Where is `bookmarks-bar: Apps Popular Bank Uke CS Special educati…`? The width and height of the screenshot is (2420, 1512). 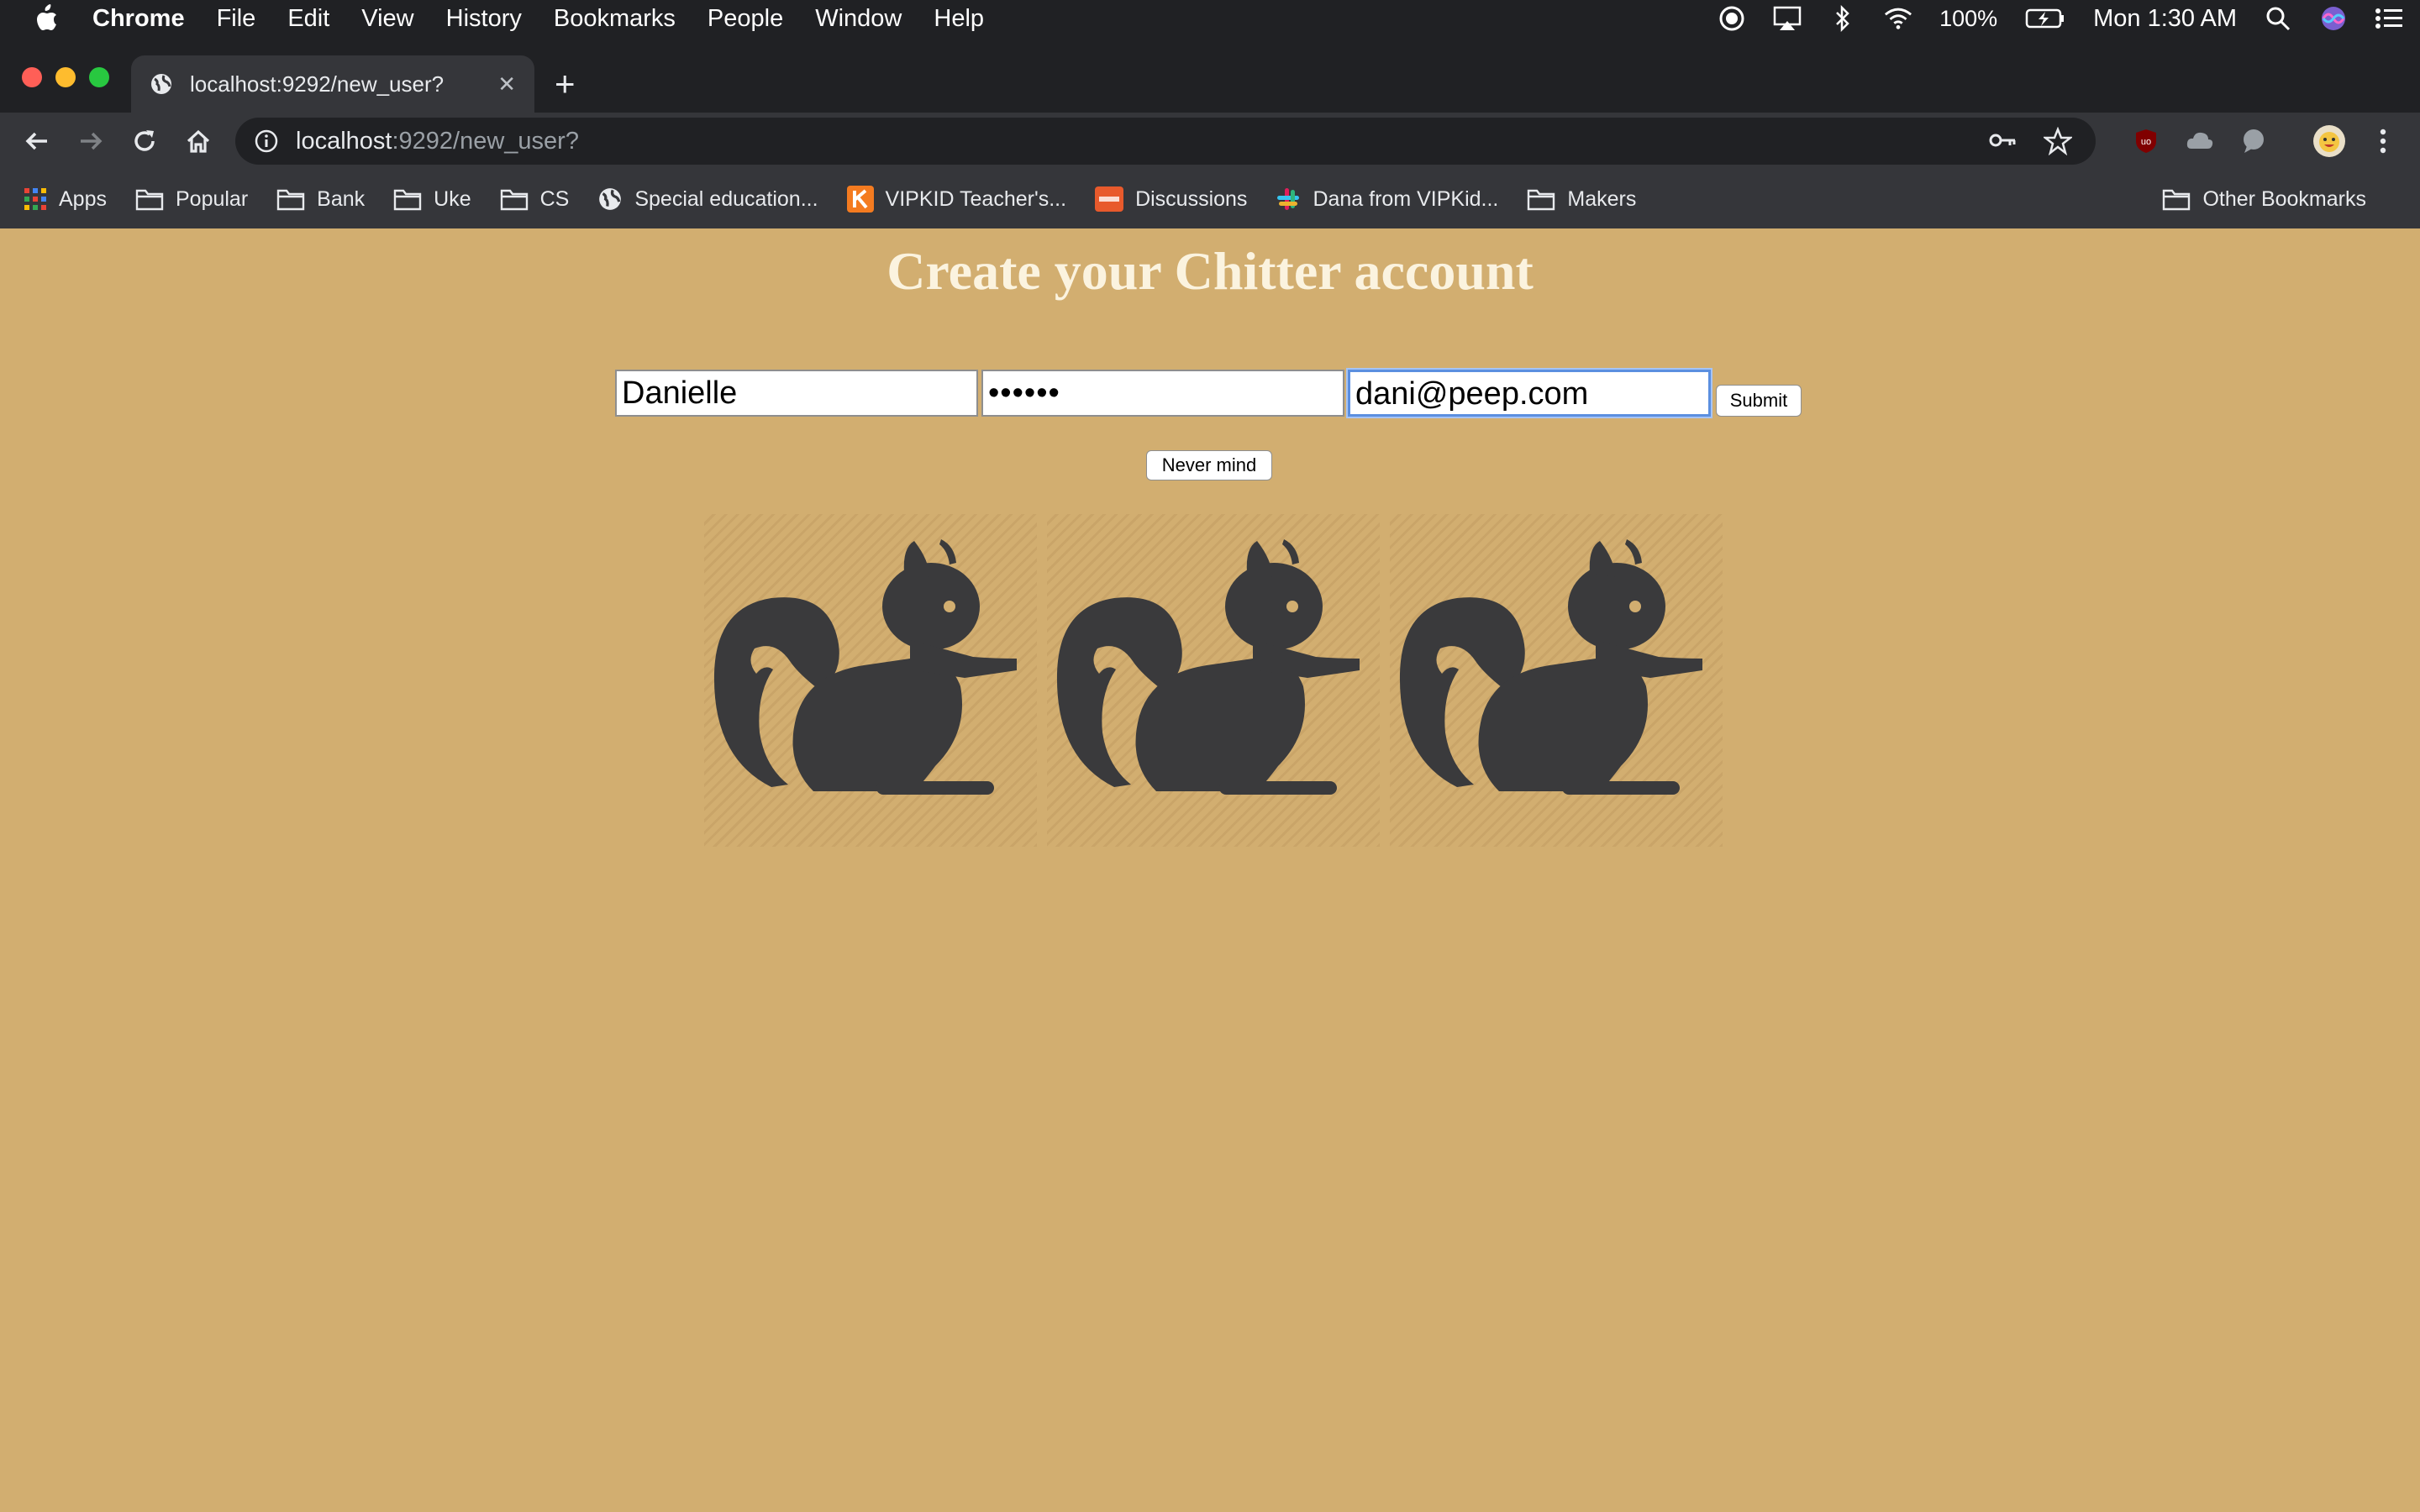
bookmarks-bar: Apps Popular Bank Uke CS Special educati… is located at coordinates (1210, 199).